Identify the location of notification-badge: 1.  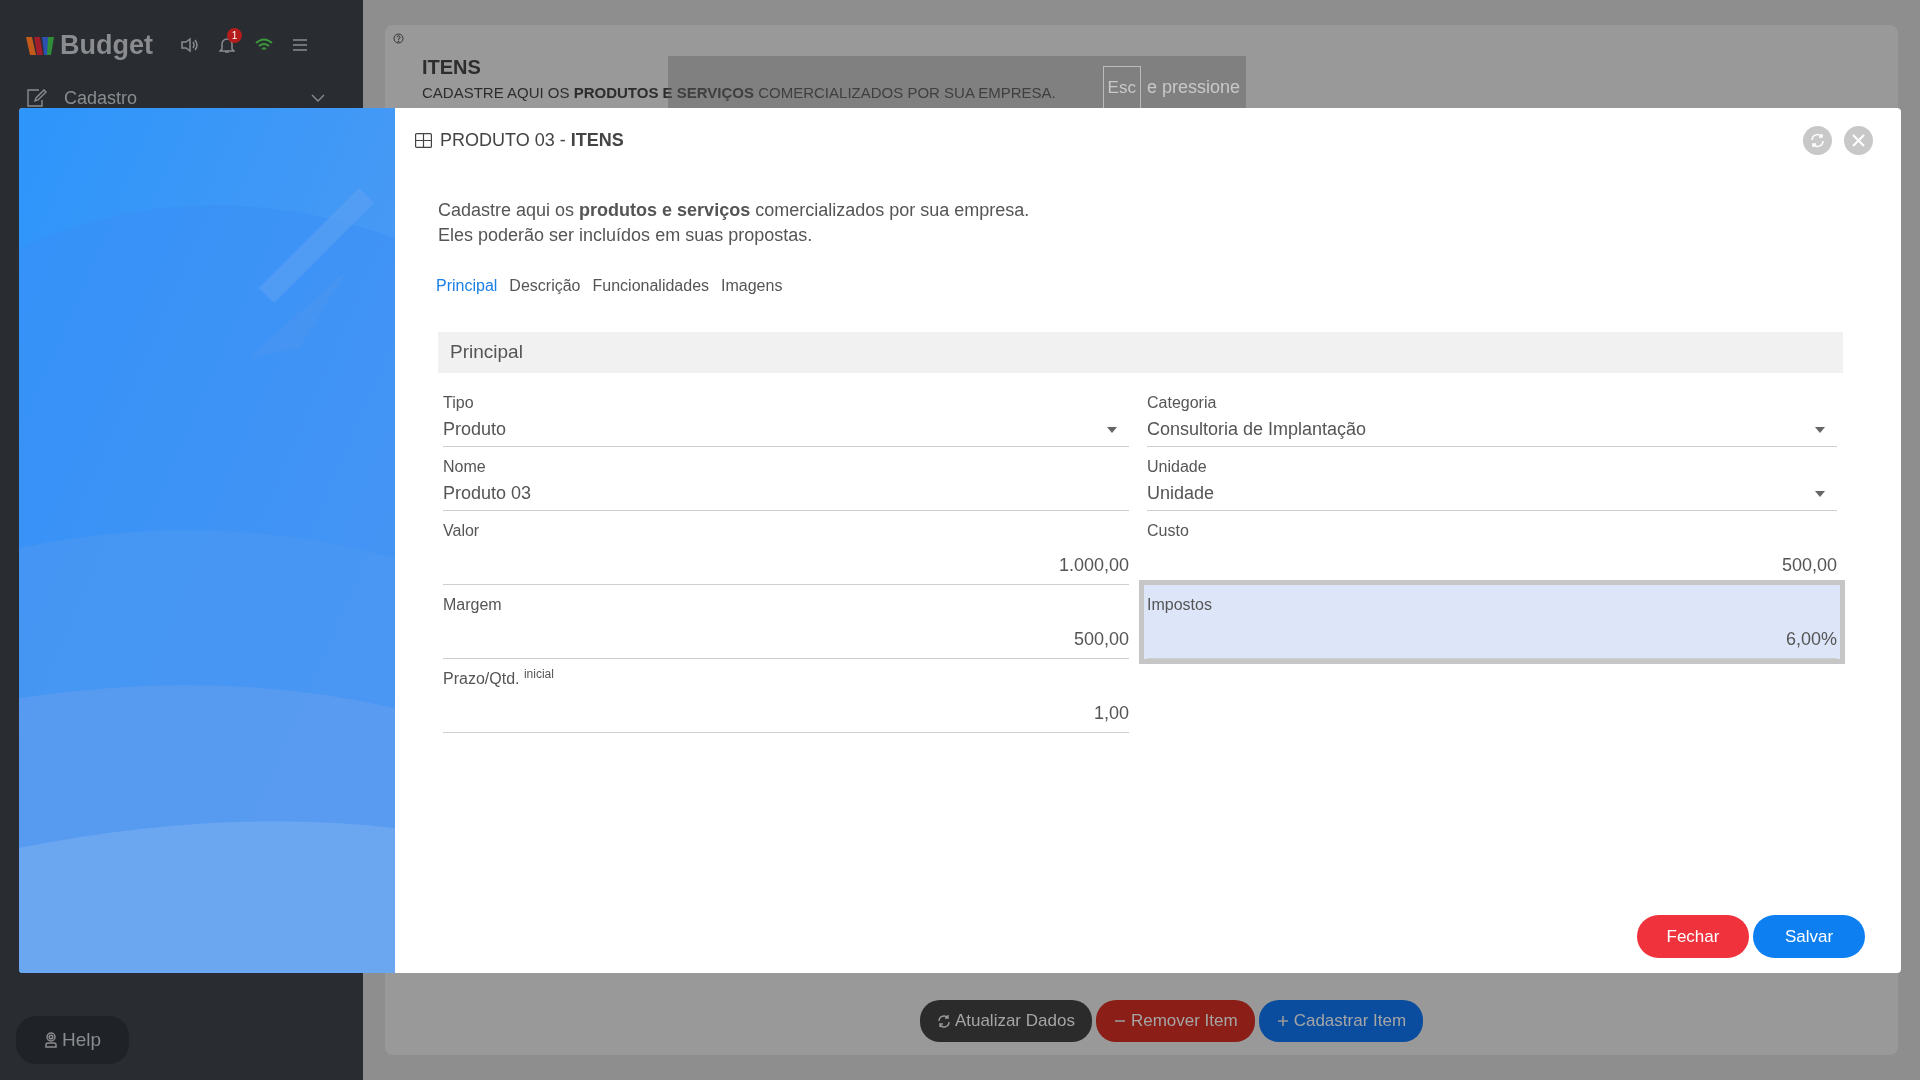
(234, 35).